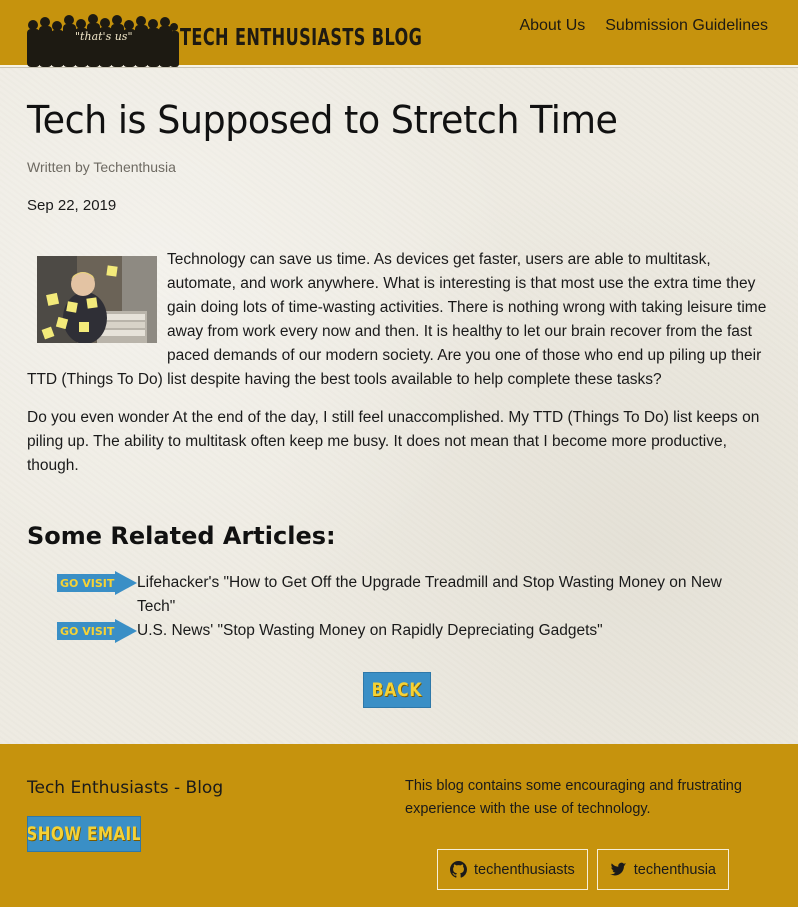 This screenshot has height=907, width=798. I want to click on github-icon, so click(458, 869).